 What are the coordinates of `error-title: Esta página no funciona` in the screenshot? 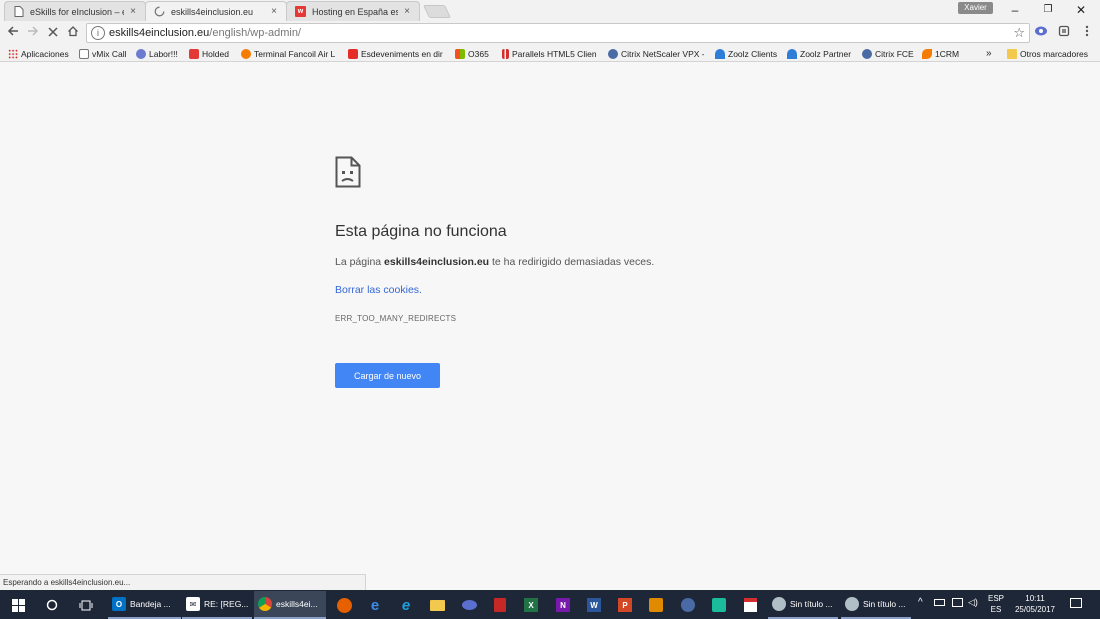 It's located at (421, 231).